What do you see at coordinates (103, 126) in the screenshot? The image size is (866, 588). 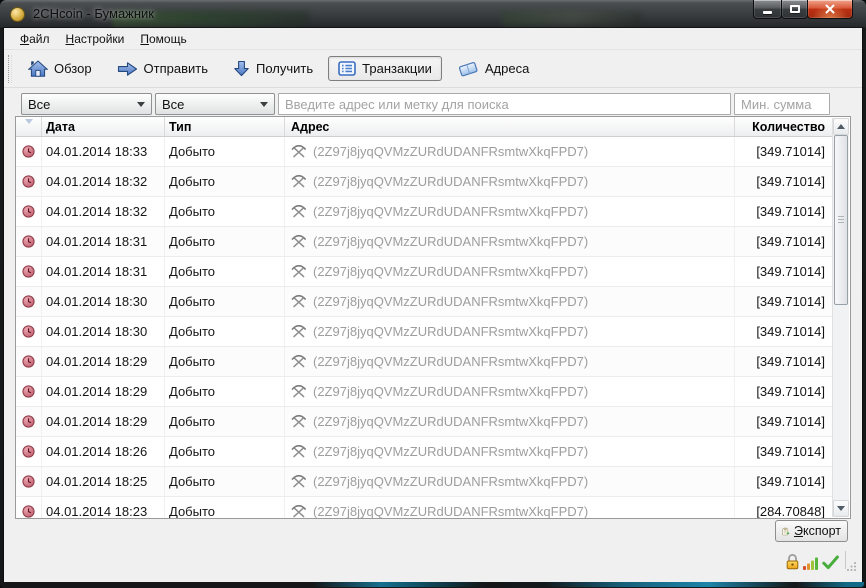 I see `column-header-date: Дата` at bounding box center [103, 126].